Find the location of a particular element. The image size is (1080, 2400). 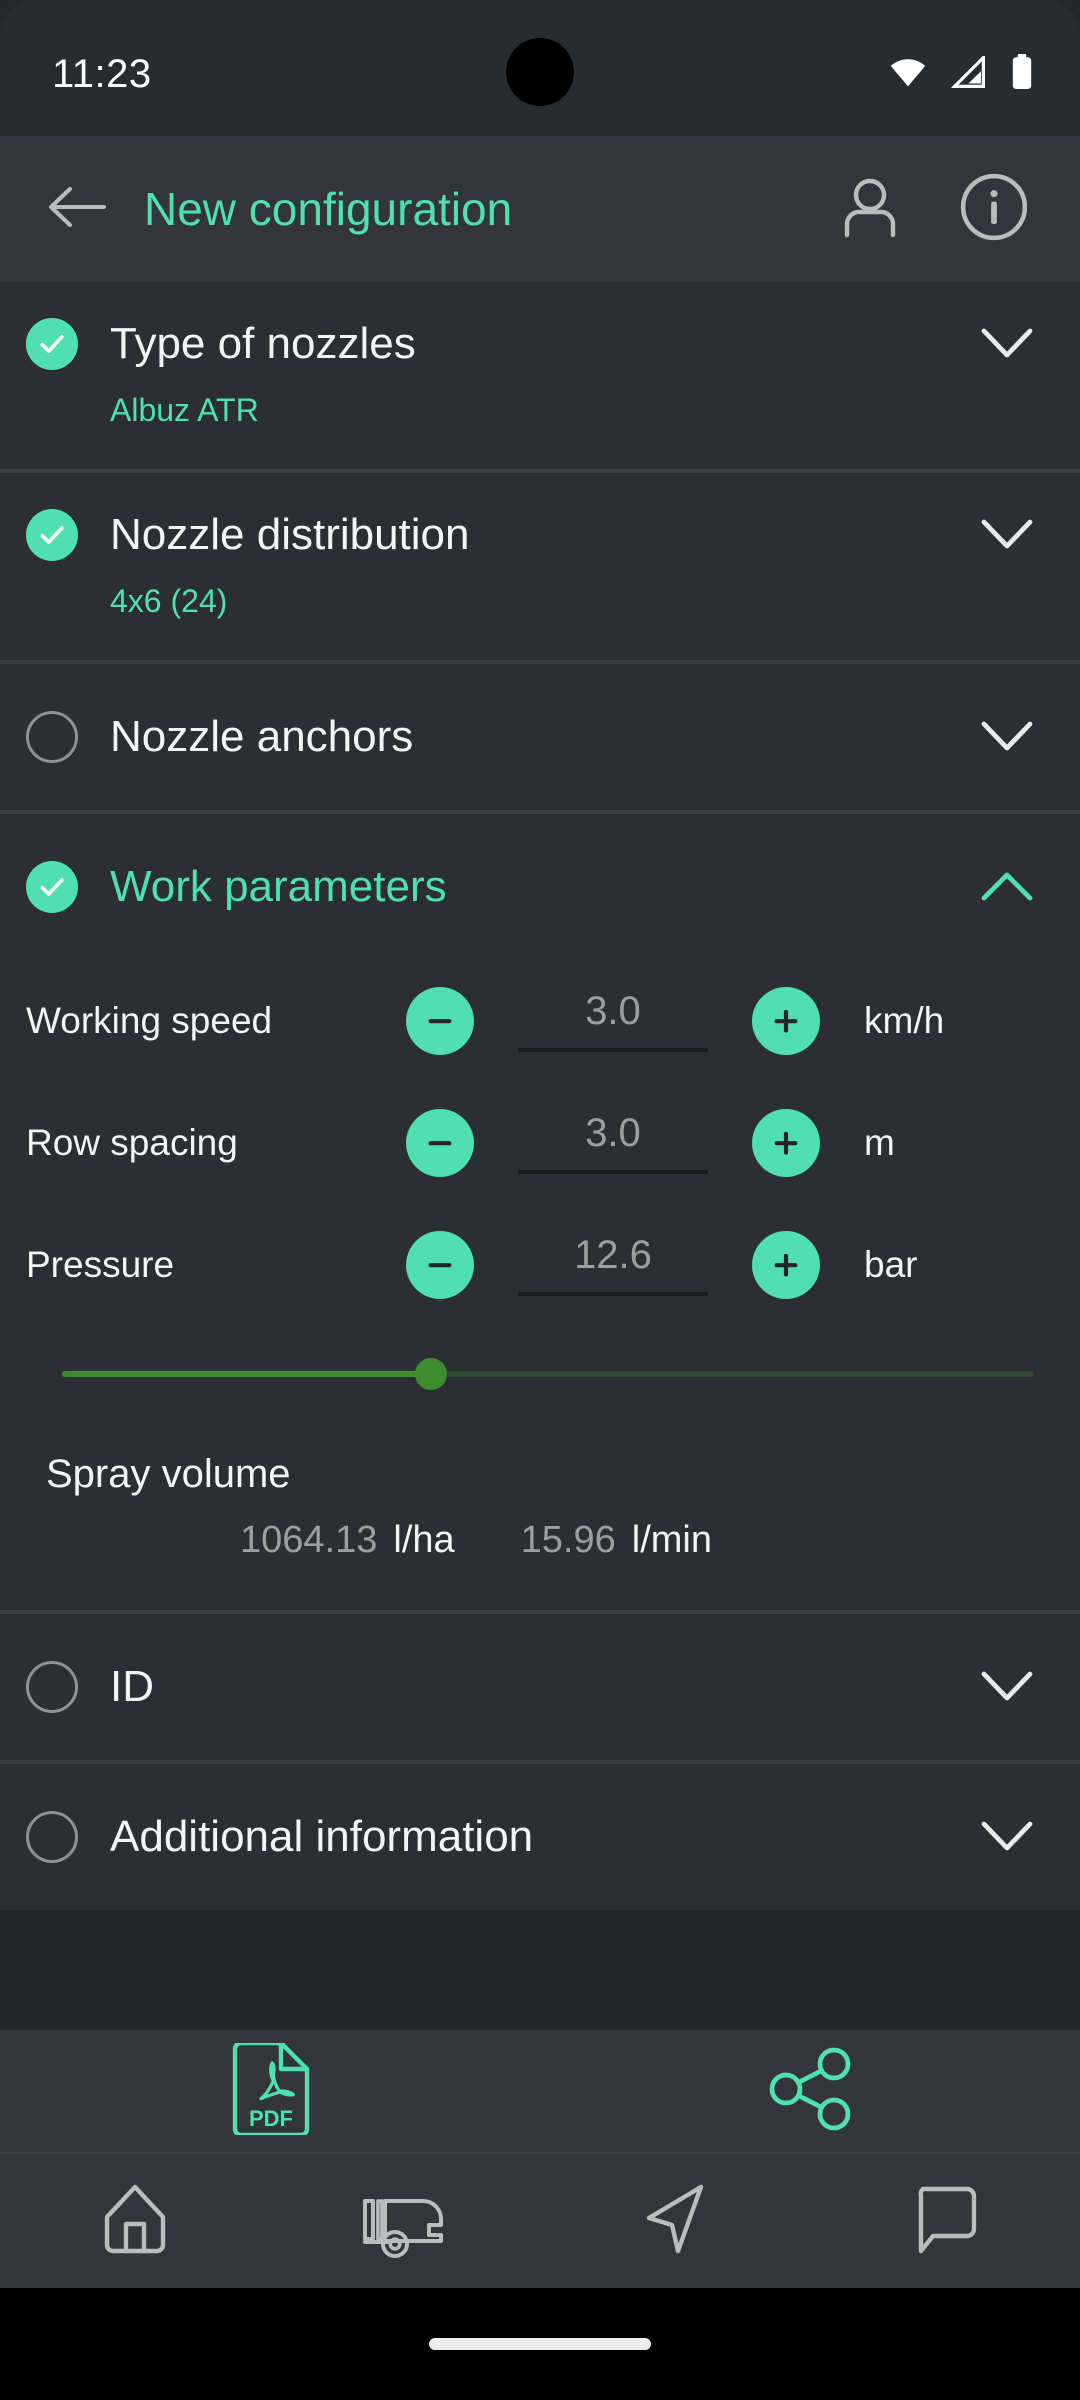

status-bar: 11:23 is located at coordinates (540, 68).